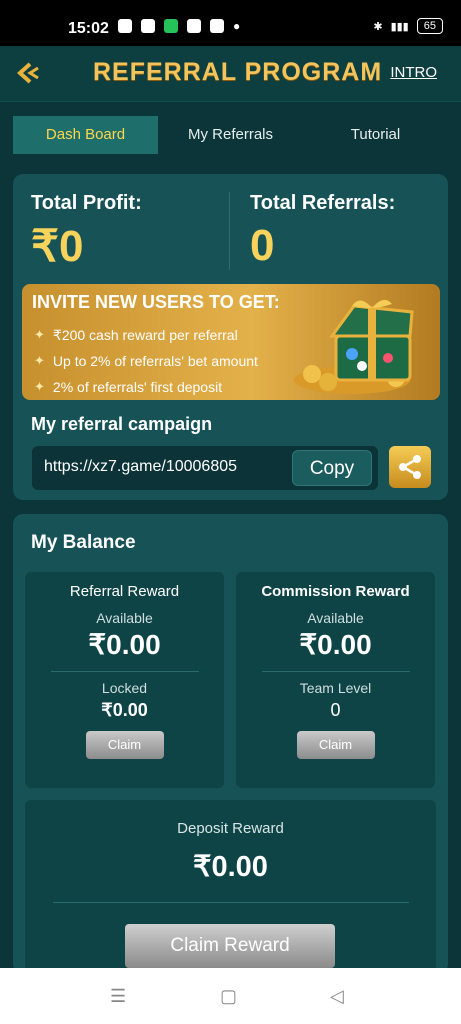 Image resolution: width=461 pixels, height=1024 pixels. What do you see at coordinates (230, 946) in the screenshot?
I see `claim-reward-button: Claim Reward` at bounding box center [230, 946].